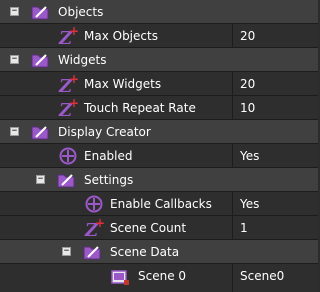 This screenshot has width=320, height=292. I want to click on group-label: Settings, so click(109, 180).